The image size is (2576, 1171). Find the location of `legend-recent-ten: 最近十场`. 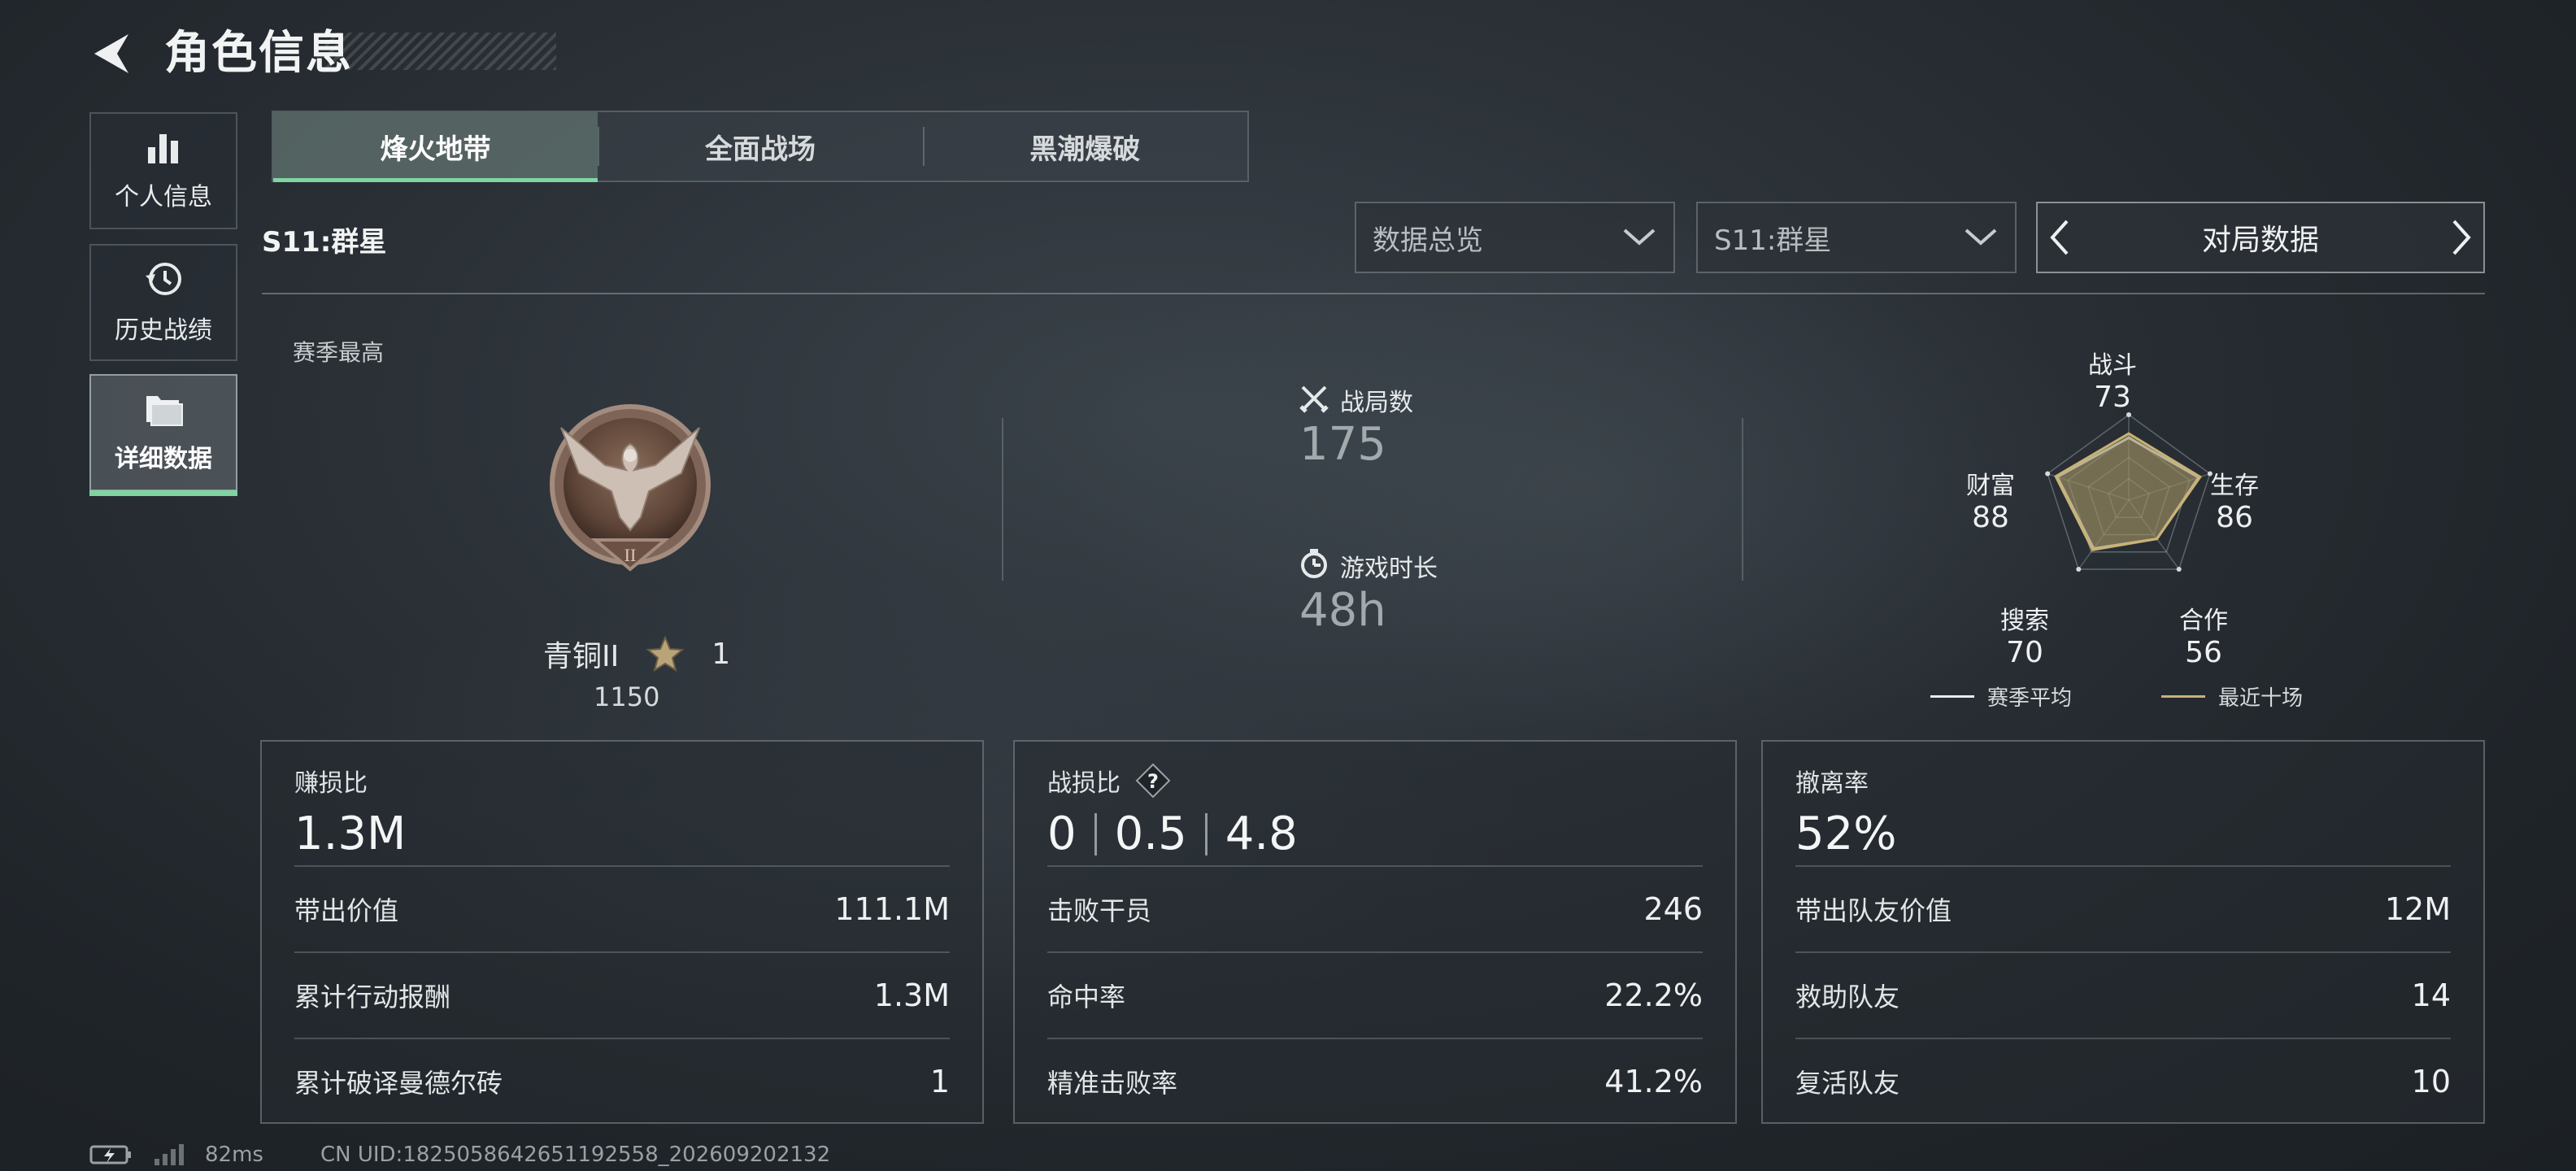

legend-recent-ten: 最近十场 is located at coordinates (2232, 696).